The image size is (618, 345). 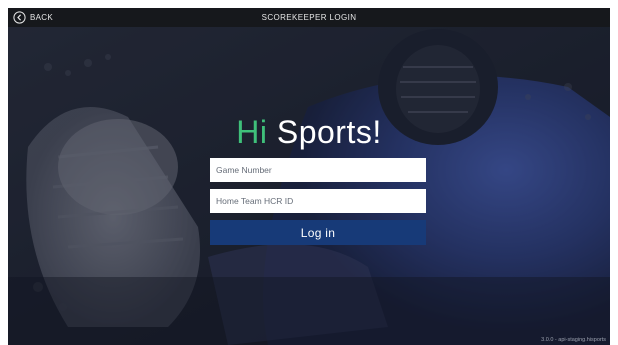 I want to click on hisports-logo: Hi Sports!, so click(x=309, y=132).